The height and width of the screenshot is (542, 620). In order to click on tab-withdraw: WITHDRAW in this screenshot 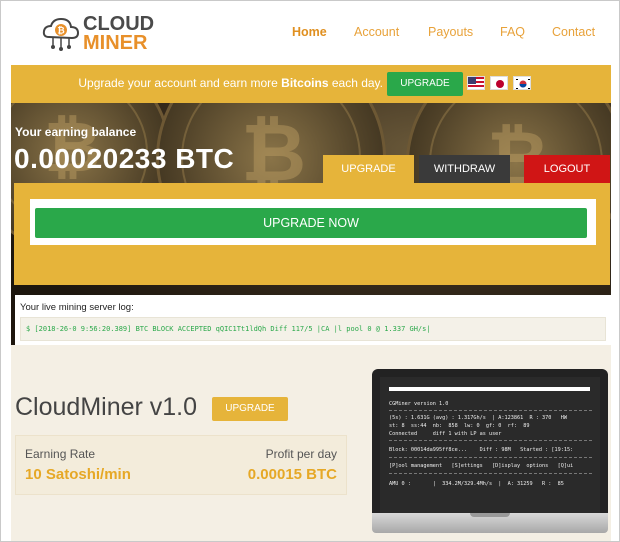, I will do `click(464, 169)`.